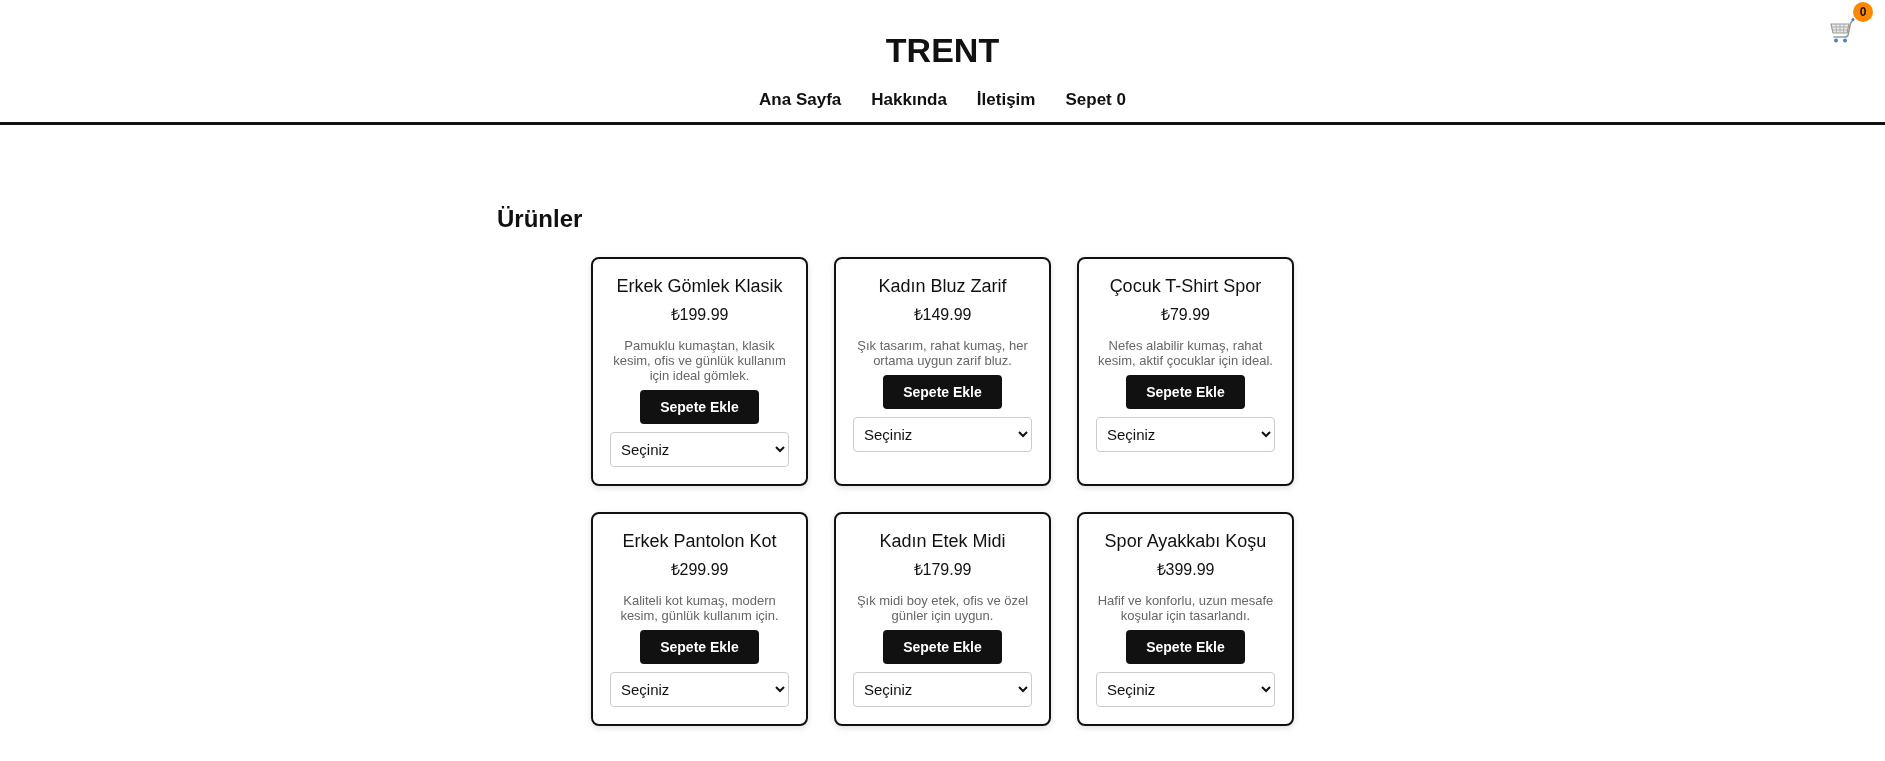  I want to click on product-name: Kadın Etek Midi, so click(942, 541).